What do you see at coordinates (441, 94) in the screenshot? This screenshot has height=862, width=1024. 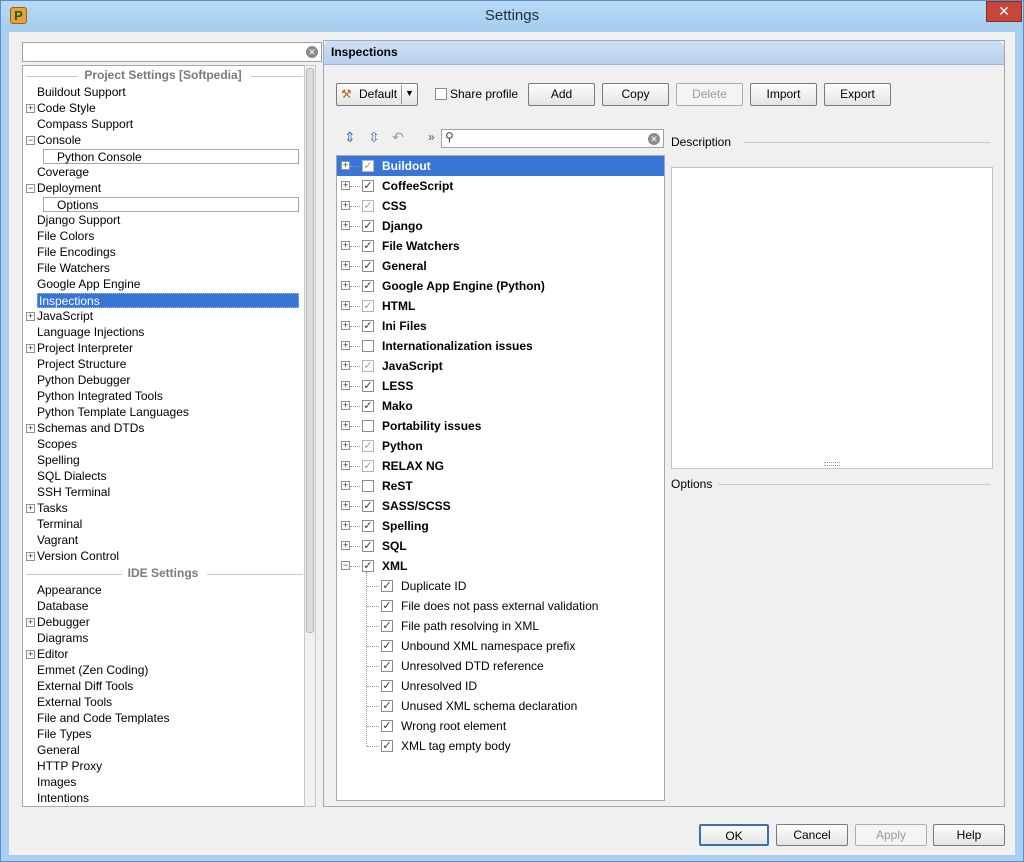 I see `share-profile-checkbox` at bounding box center [441, 94].